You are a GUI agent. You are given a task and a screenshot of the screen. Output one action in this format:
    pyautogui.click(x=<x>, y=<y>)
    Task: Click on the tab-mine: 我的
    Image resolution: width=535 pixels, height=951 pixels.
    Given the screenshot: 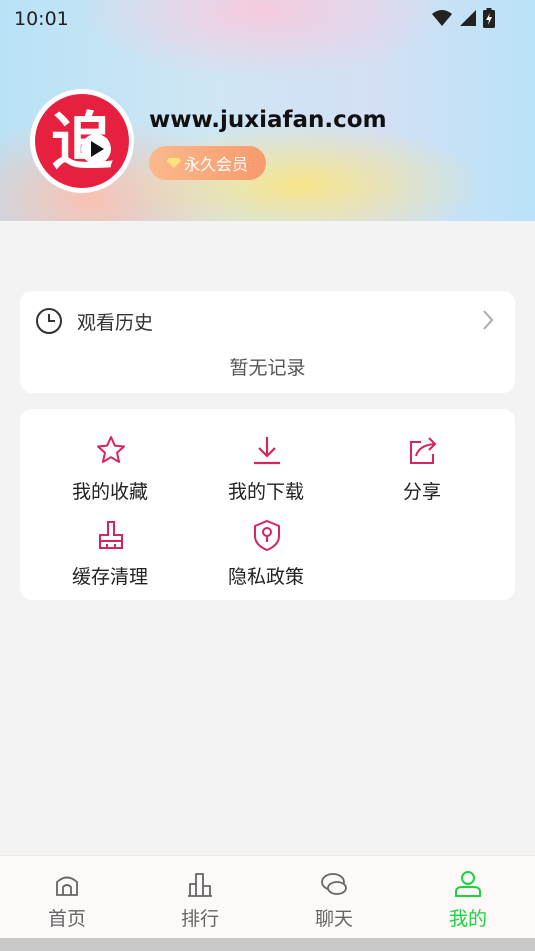 What is the action you would take?
    pyautogui.click(x=468, y=897)
    